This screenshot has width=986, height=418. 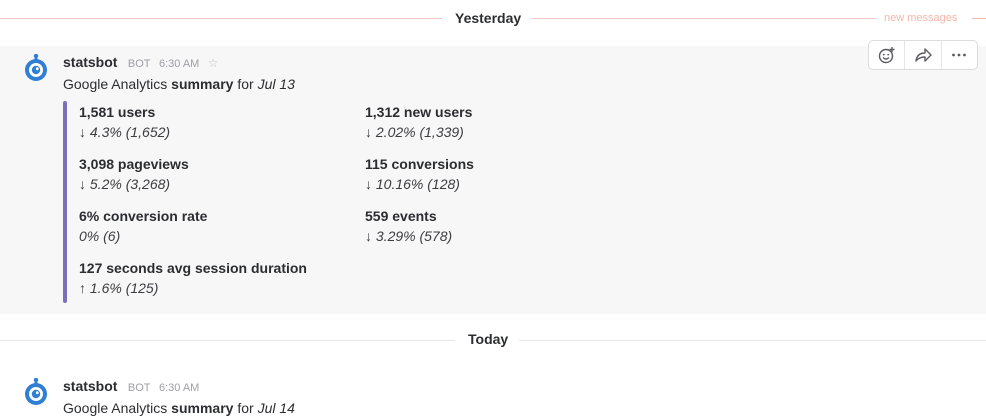 I want to click on field-value: ↓ 3.29% (578), so click(x=409, y=236).